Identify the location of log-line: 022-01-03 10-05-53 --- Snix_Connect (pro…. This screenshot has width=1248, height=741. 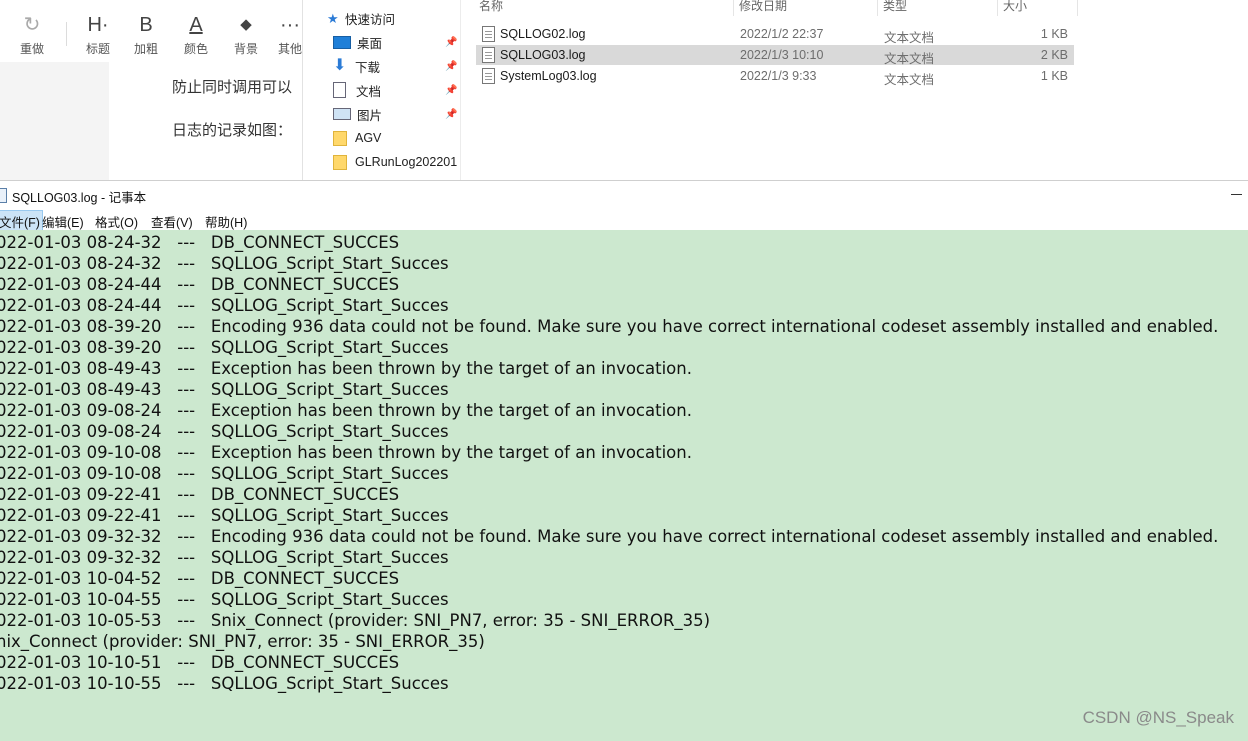
(355, 620).